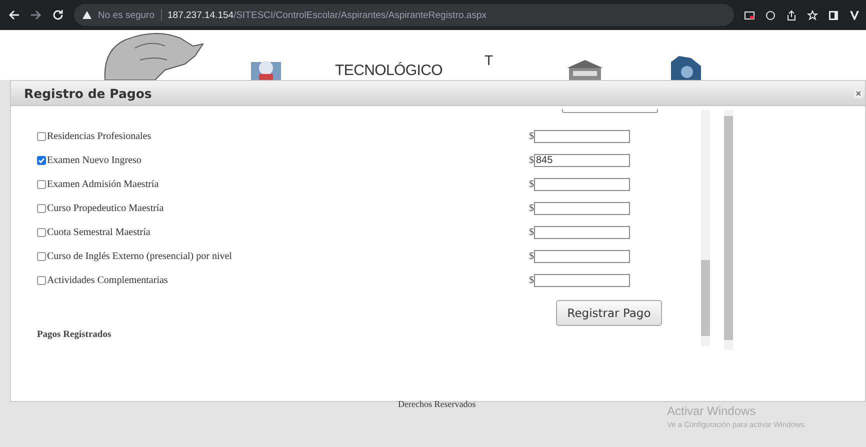  I want to click on forward-icon, so click(36, 15).